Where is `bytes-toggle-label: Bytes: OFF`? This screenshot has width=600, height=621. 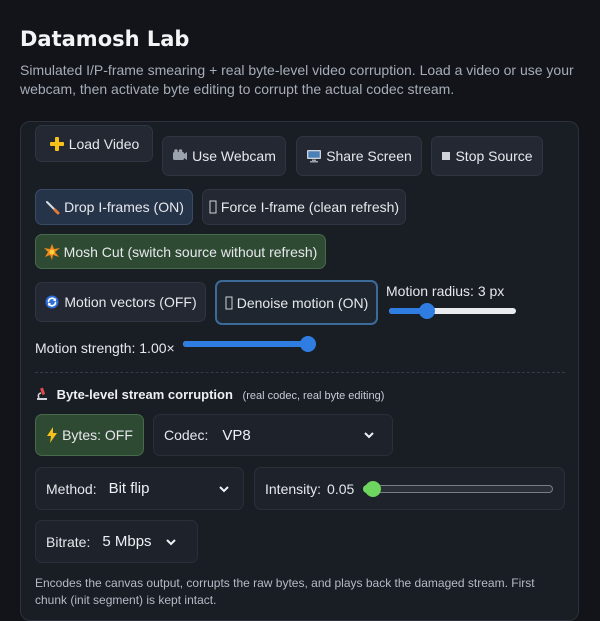
bytes-toggle-label: Bytes: OFF is located at coordinates (97, 435).